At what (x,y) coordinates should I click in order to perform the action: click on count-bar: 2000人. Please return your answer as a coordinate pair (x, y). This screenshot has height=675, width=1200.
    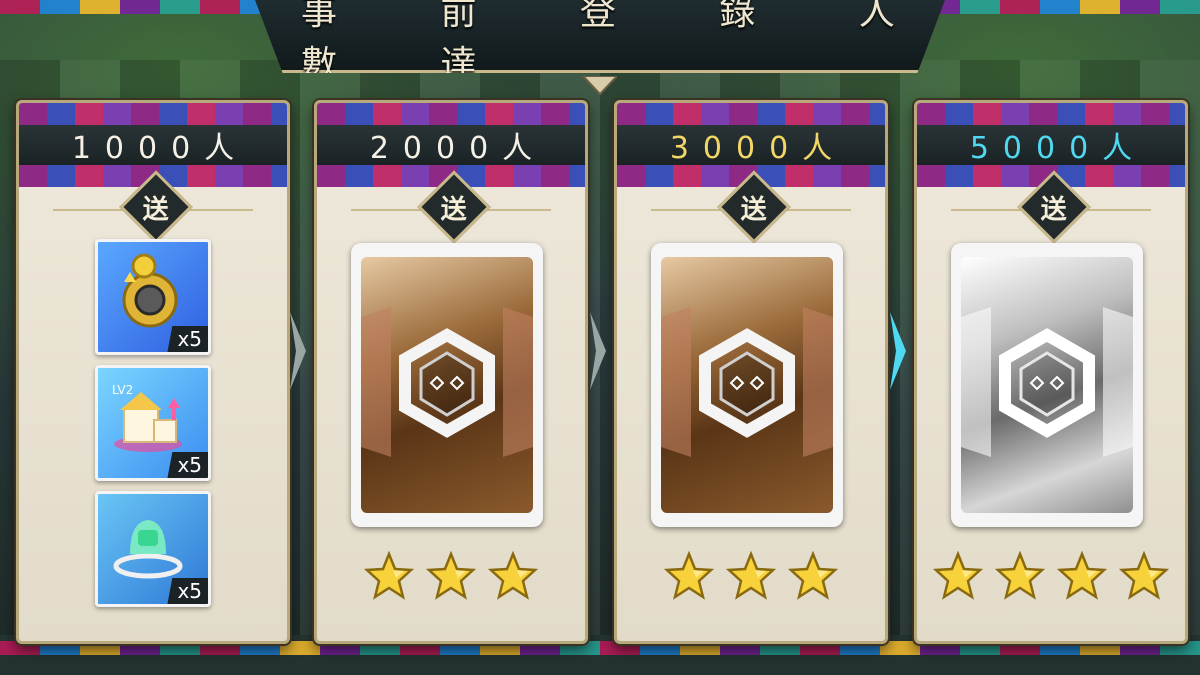
    Looking at the image, I should click on (451, 145).